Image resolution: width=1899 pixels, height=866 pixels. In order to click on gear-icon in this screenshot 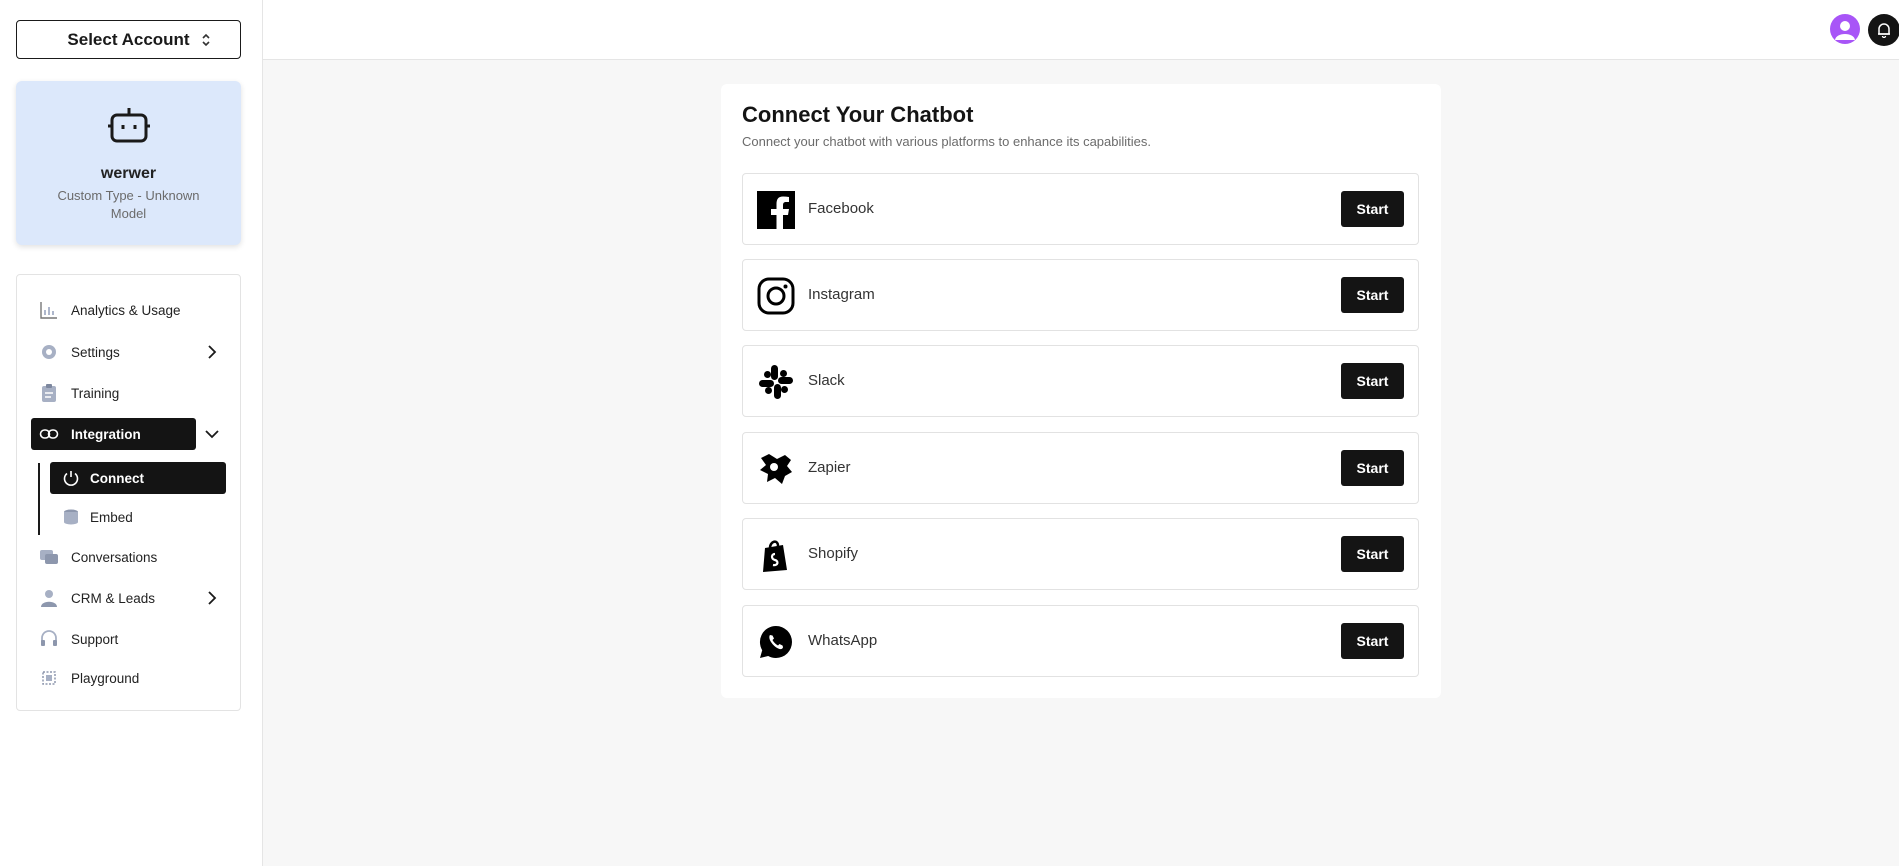, I will do `click(49, 352)`.